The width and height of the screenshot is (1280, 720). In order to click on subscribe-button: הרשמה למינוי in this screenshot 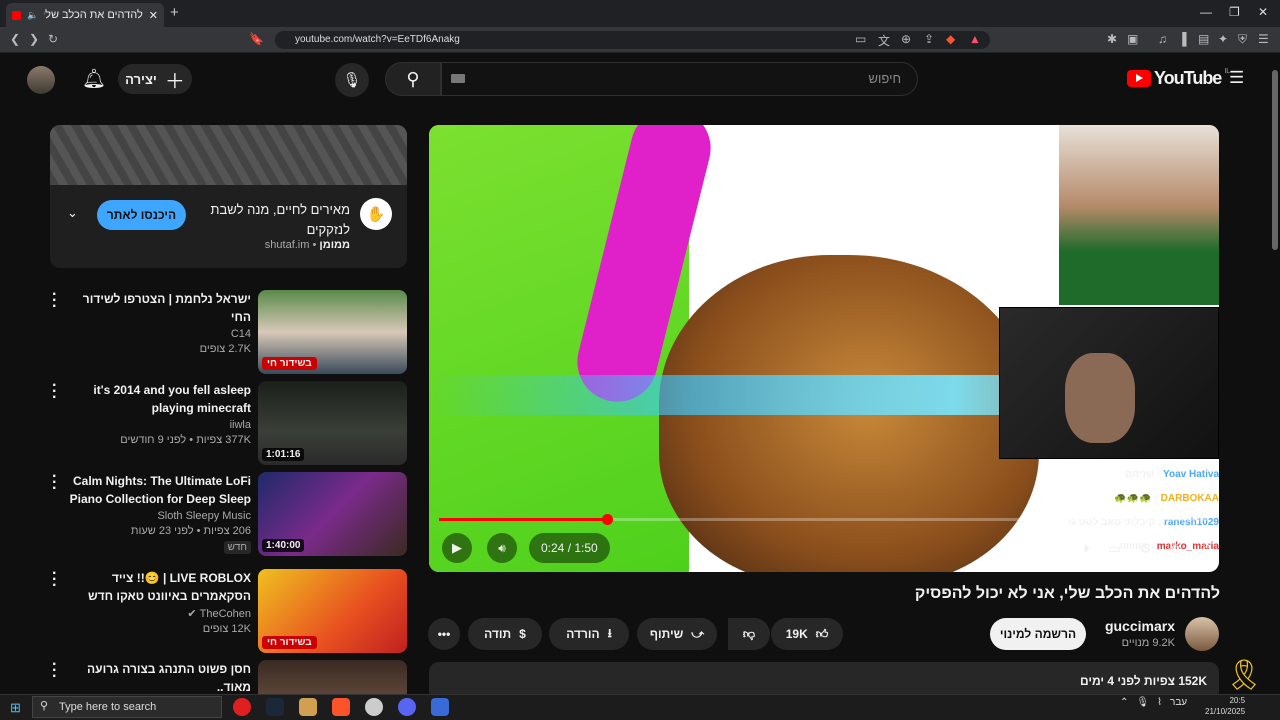, I will do `click(1038, 634)`.